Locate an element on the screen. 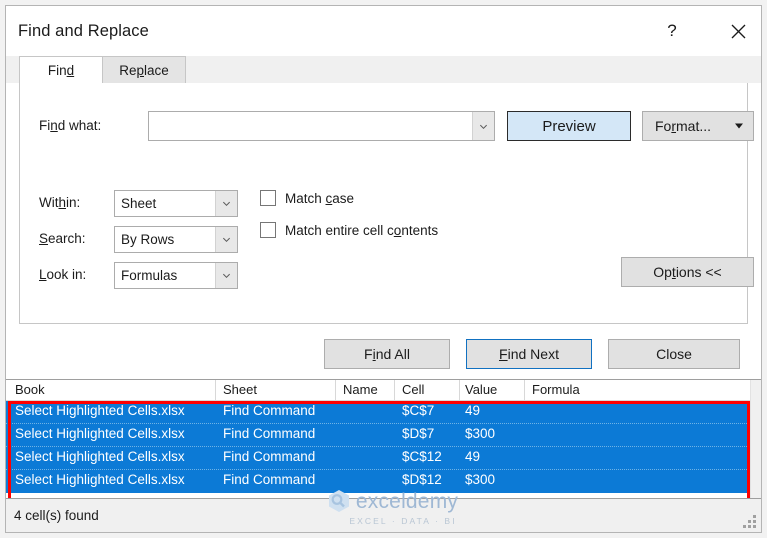 The image size is (767, 538). dialog-title: Find and Replace is located at coordinates (83, 30).